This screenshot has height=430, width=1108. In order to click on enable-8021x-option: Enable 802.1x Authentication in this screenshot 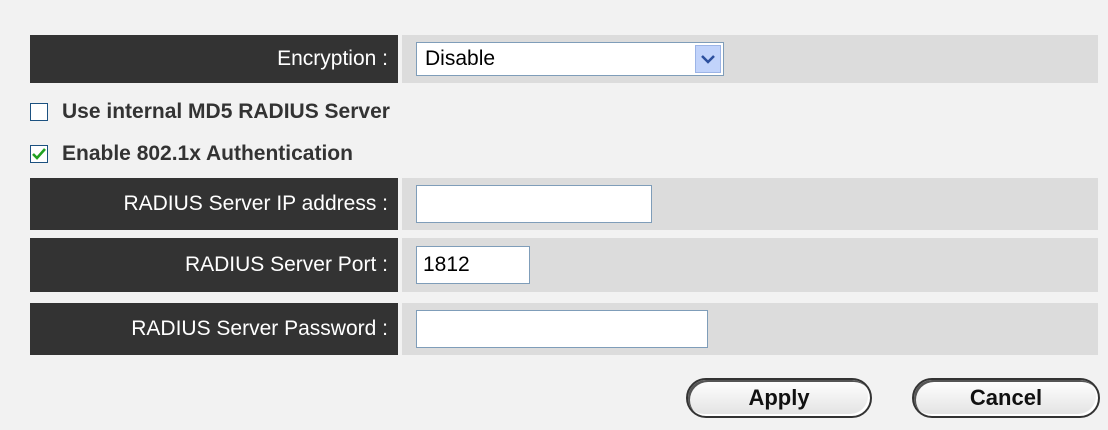, I will do `click(191, 154)`.